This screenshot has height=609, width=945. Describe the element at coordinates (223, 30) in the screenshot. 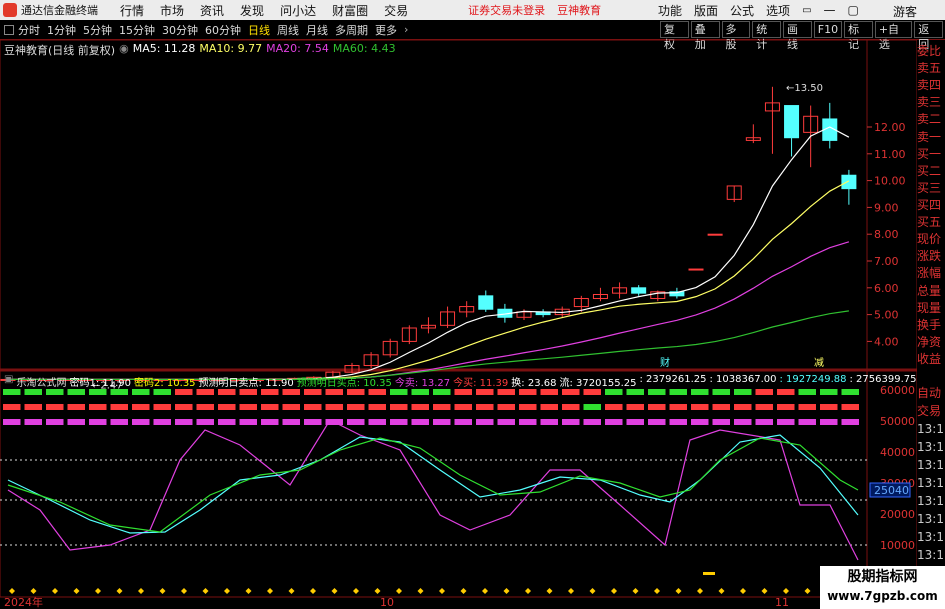

I see `period-60min: 60分钟` at that location.